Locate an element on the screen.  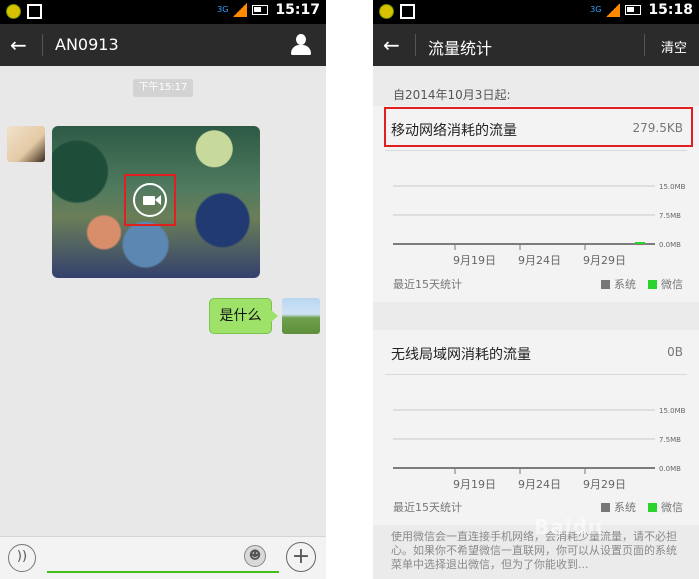
emoji-button: ☻ is located at coordinates (255, 556).